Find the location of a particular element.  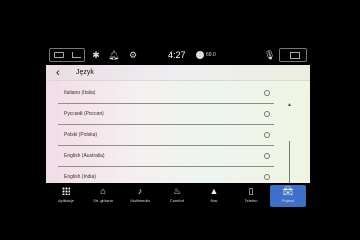

panel-header: ‹ Język is located at coordinates (178, 73).